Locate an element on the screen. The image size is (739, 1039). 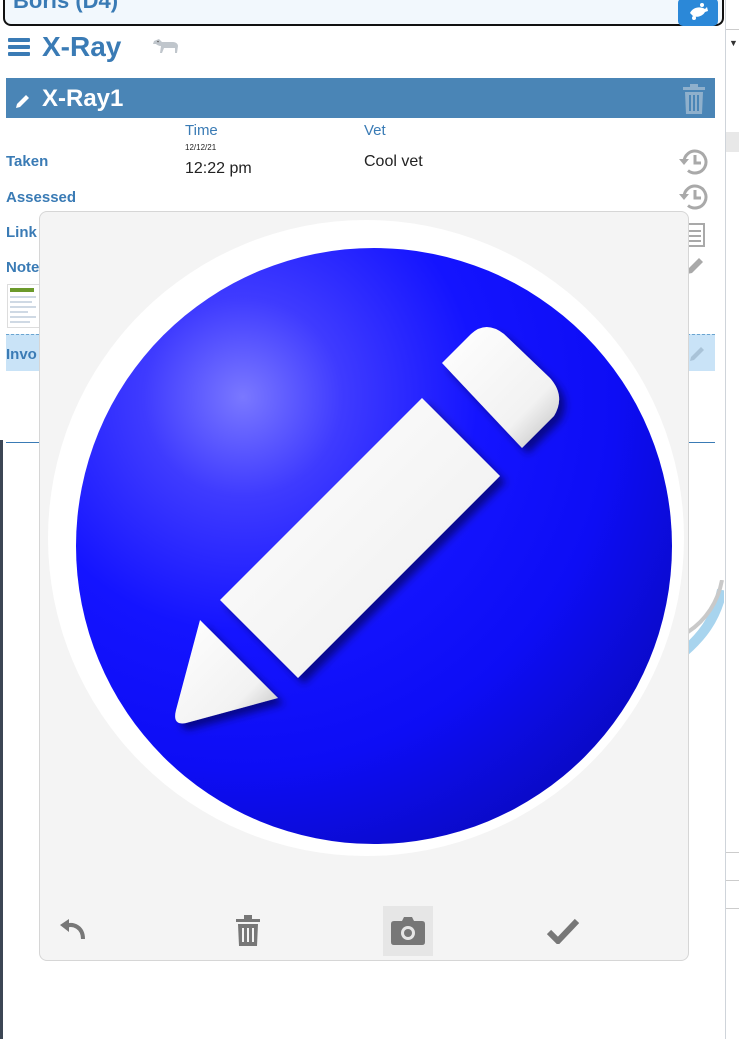
vet-column-header: Vet is located at coordinates (375, 130).